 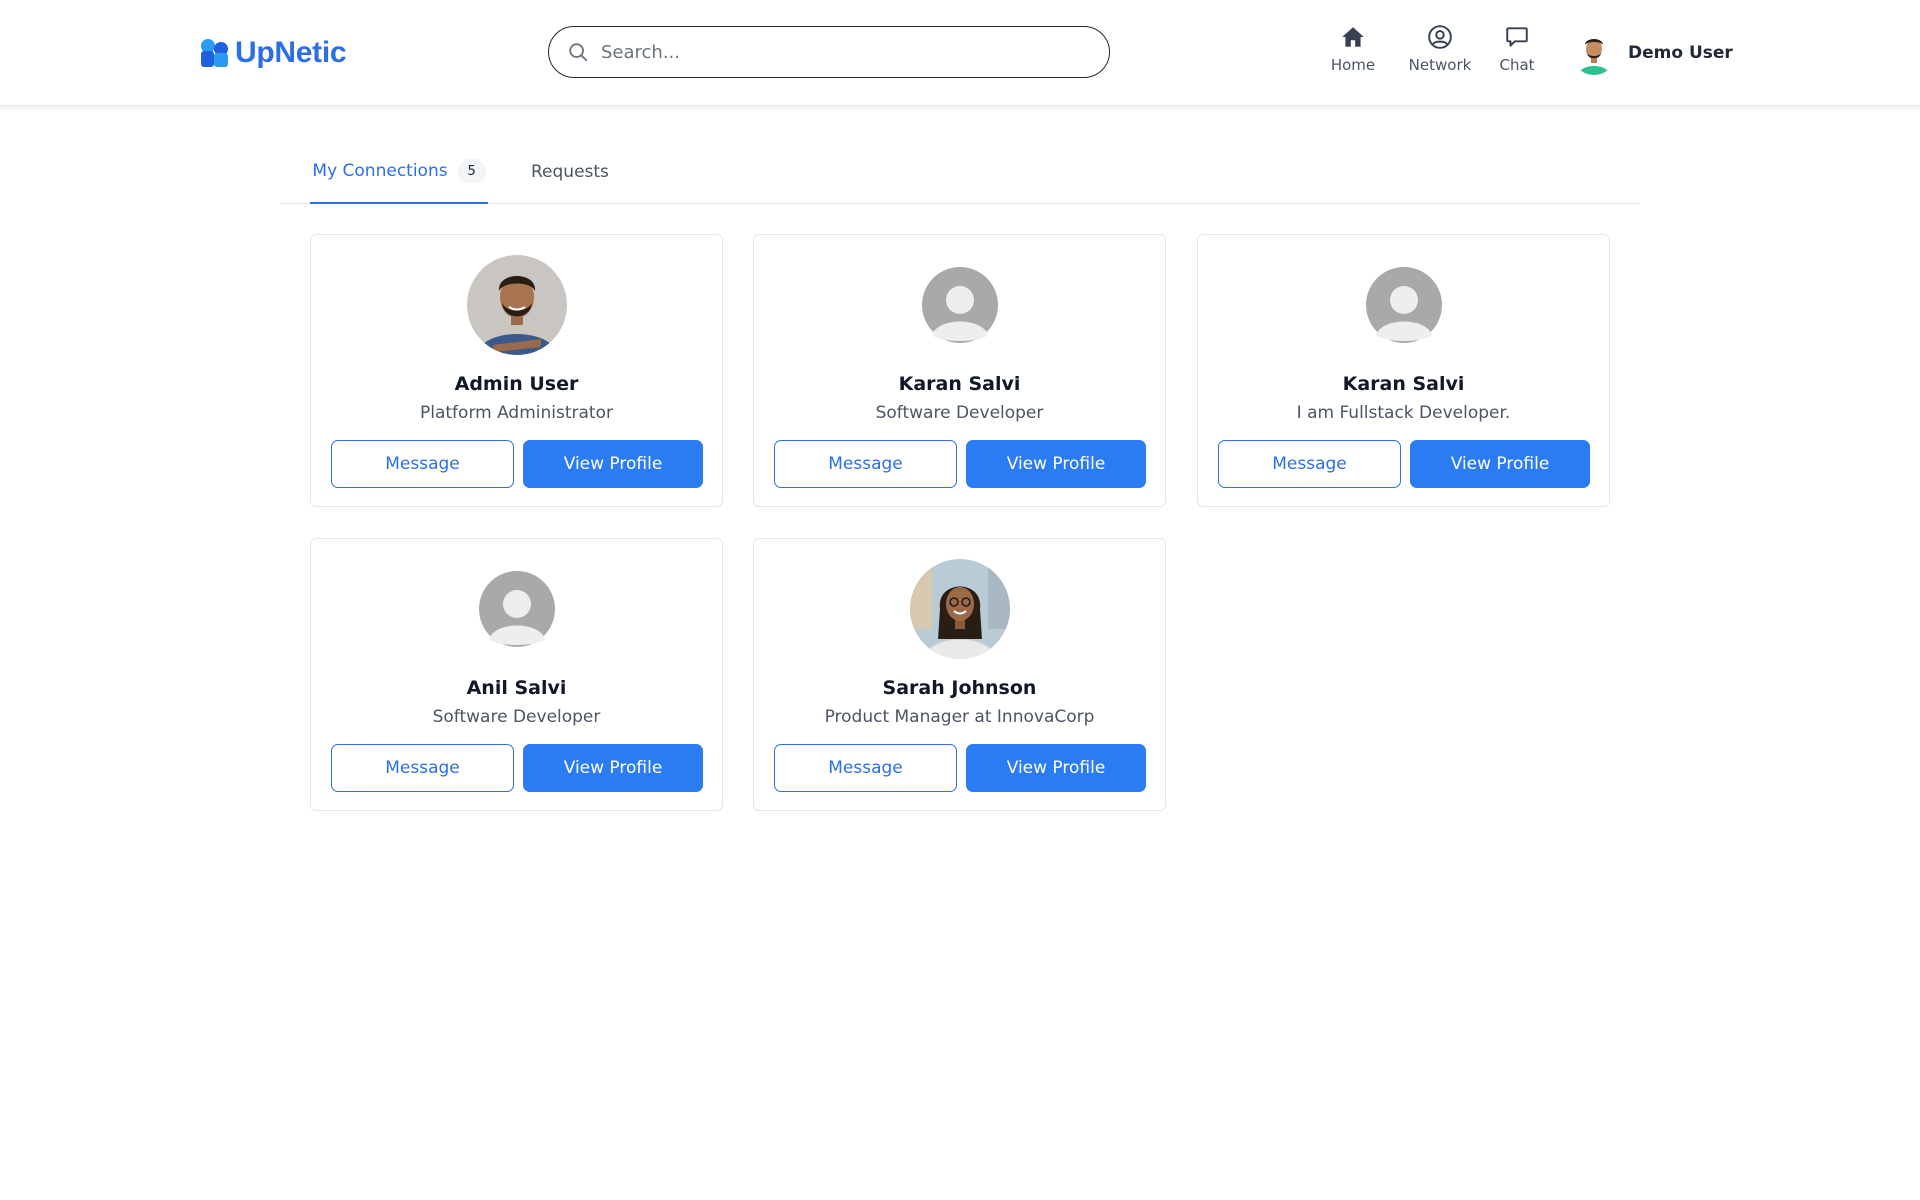 I want to click on connections-count-badge: 5, so click(x=471, y=171).